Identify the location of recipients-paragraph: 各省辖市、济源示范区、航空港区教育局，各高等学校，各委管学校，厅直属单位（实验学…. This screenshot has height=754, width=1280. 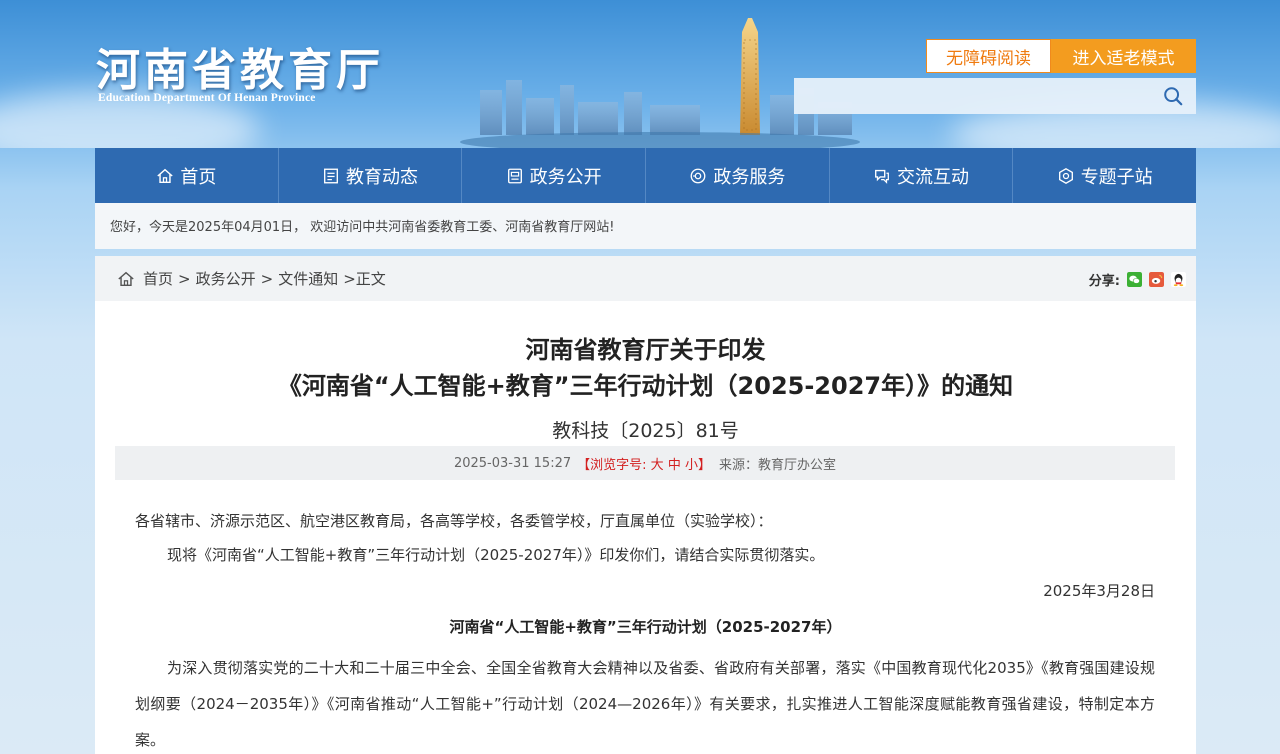
(454, 521).